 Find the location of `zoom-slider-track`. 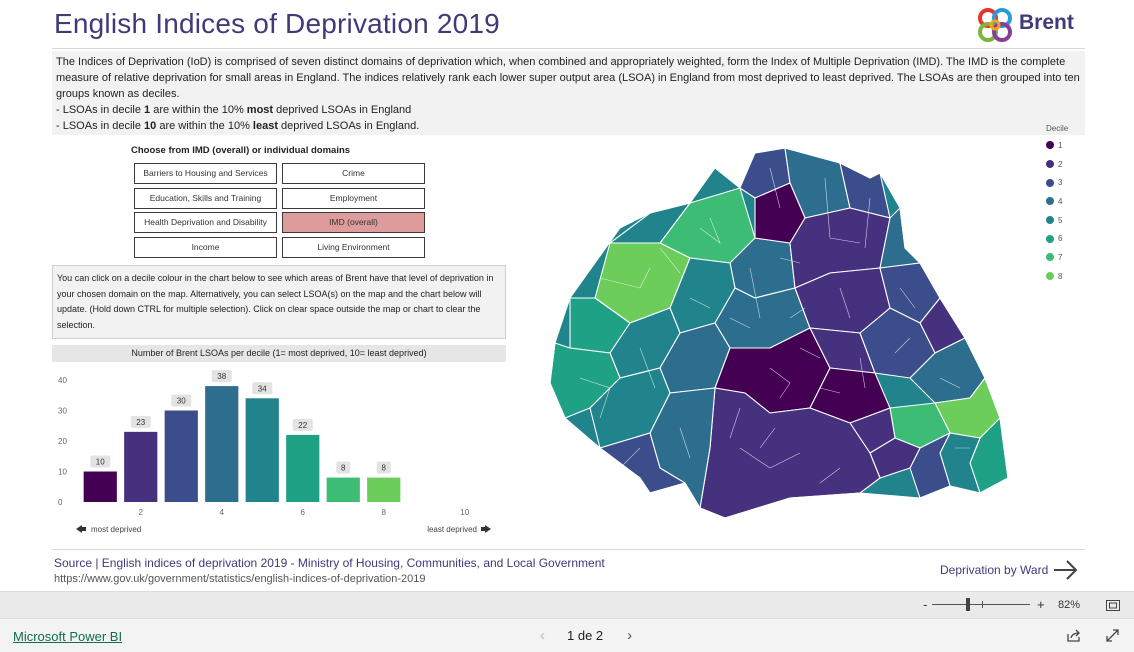

zoom-slider-track is located at coordinates (981, 604).